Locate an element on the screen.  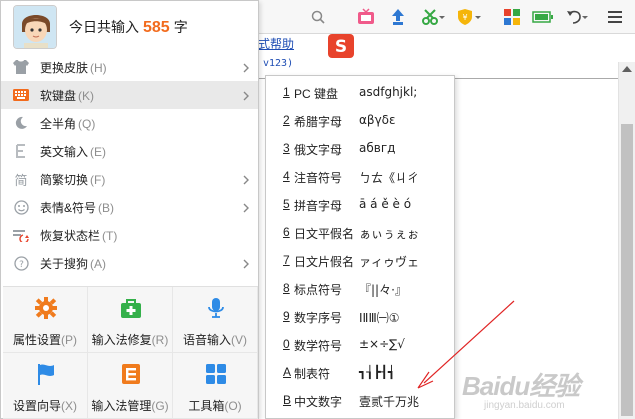
soft-keyboard-item-9: 9 数字序号 ⅠⅡⅢ㈠① is located at coordinates (360, 317).